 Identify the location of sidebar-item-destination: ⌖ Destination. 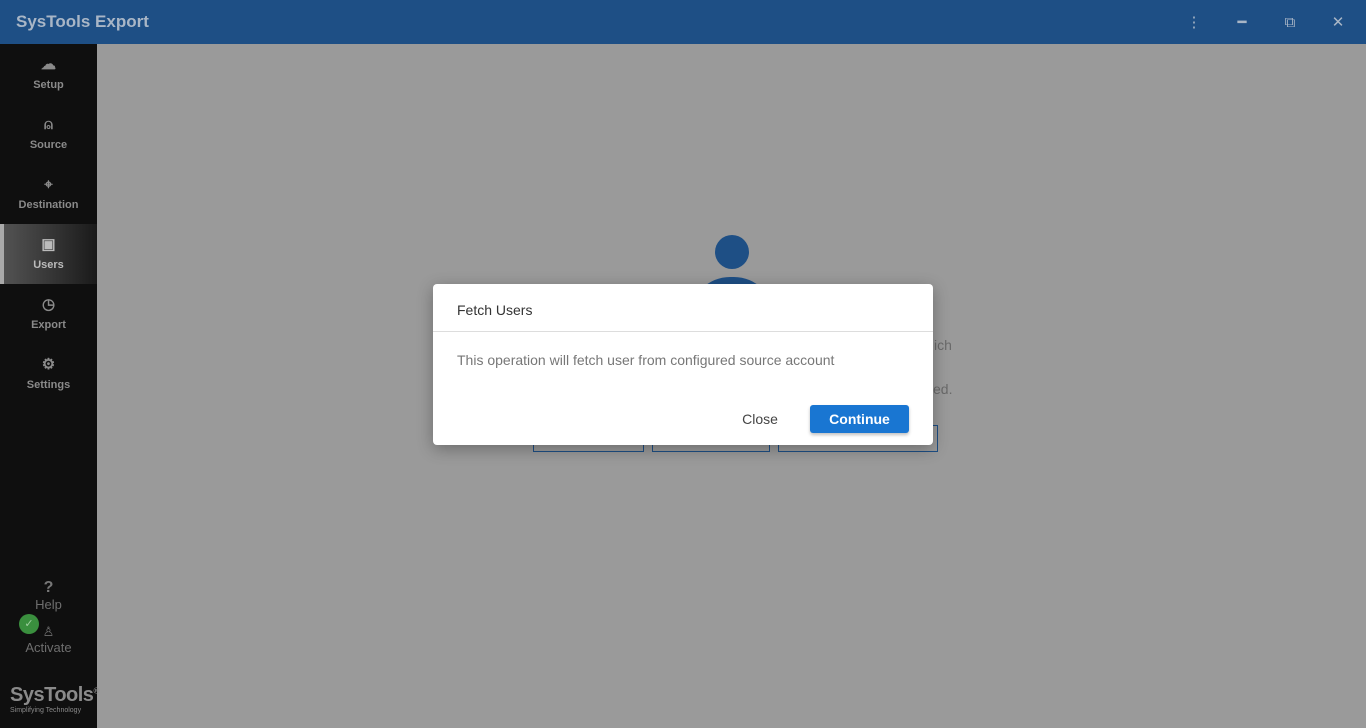
(48, 194).